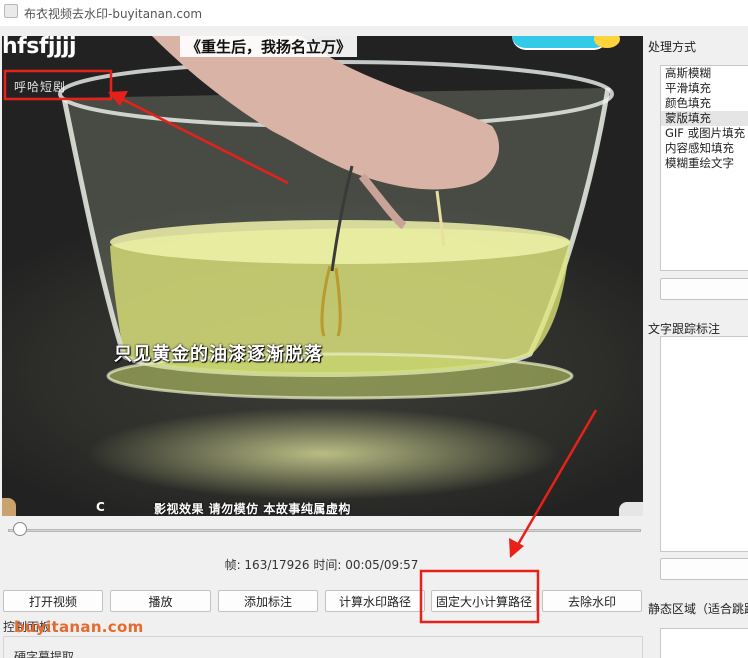 The width and height of the screenshot is (748, 658). What do you see at coordinates (100, 507) in the screenshot?
I see `bottom-letter: C` at bounding box center [100, 507].